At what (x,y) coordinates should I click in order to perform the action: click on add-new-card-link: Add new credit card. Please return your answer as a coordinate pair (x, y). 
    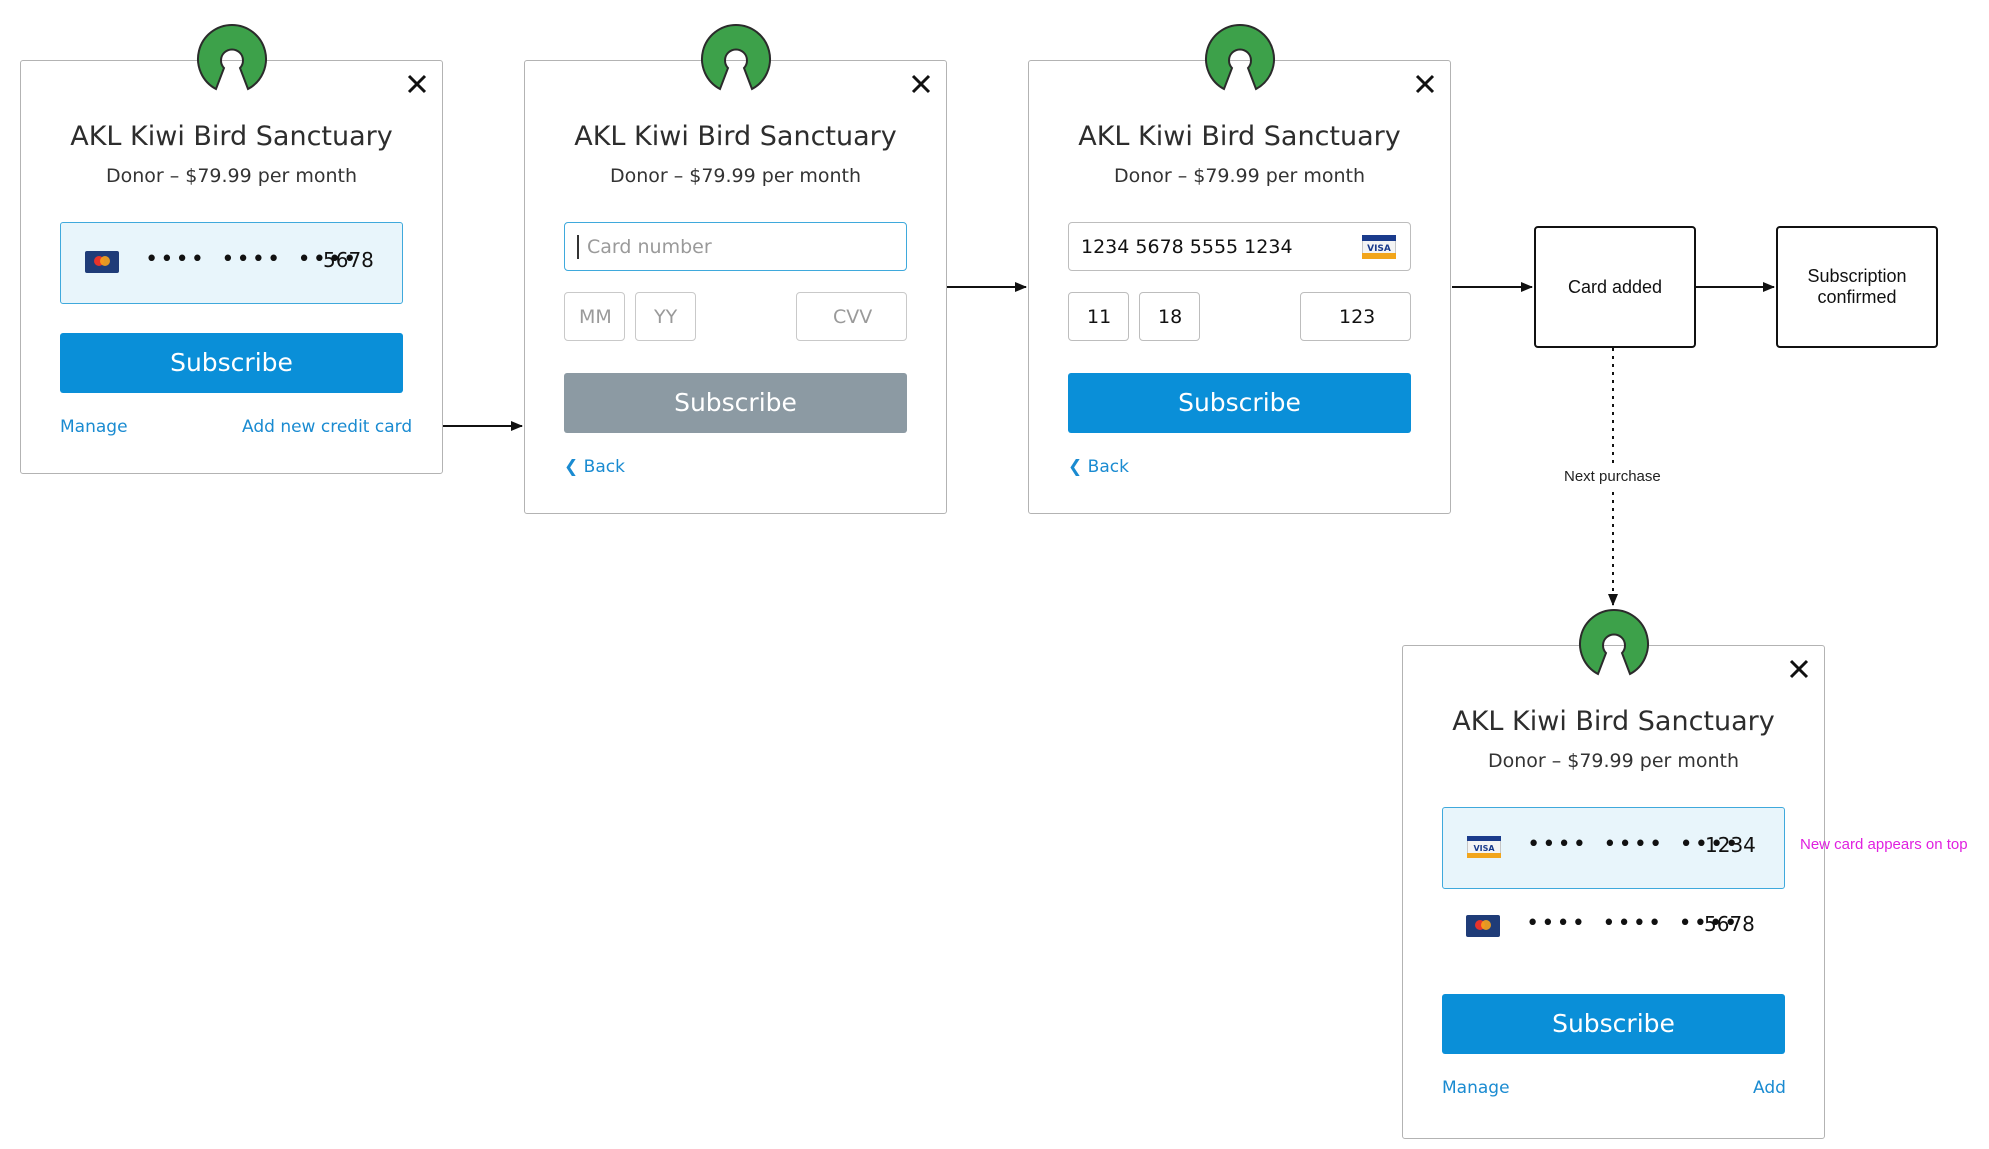
    Looking at the image, I should click on (327, 427).